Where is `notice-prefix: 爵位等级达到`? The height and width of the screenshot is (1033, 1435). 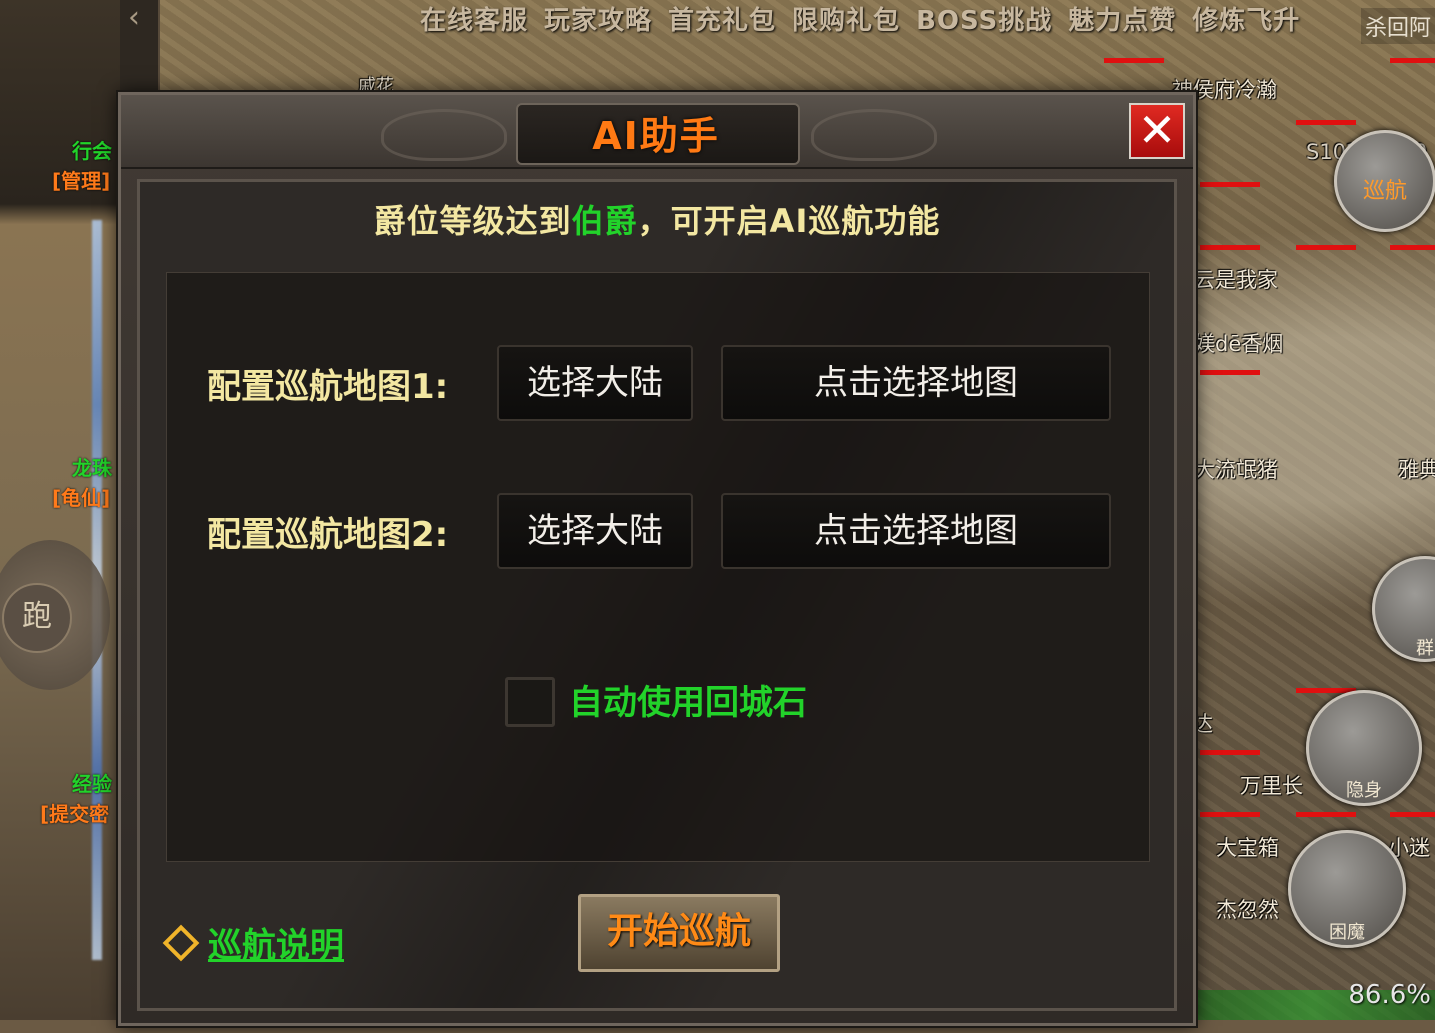
notice-prefix: 爵位等级达到 is located at coordinates (472, 221).